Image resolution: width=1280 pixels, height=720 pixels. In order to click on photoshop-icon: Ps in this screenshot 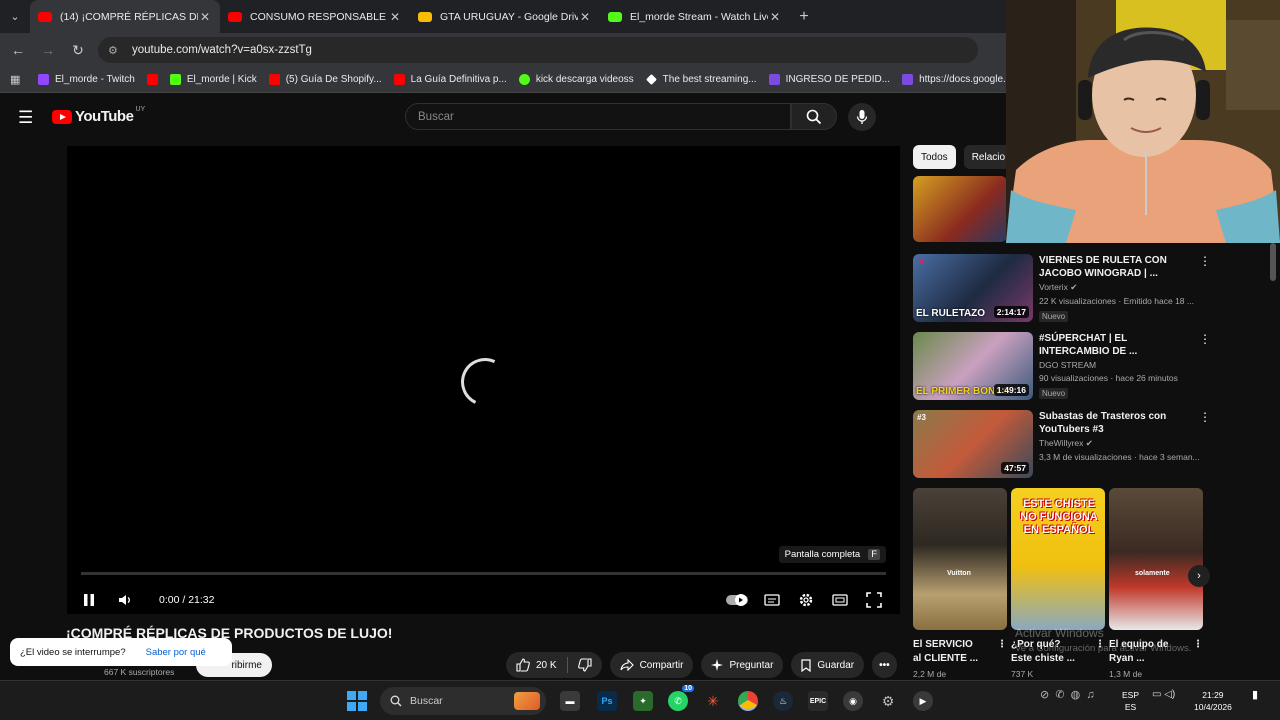, I will do `click(607, 701)`.